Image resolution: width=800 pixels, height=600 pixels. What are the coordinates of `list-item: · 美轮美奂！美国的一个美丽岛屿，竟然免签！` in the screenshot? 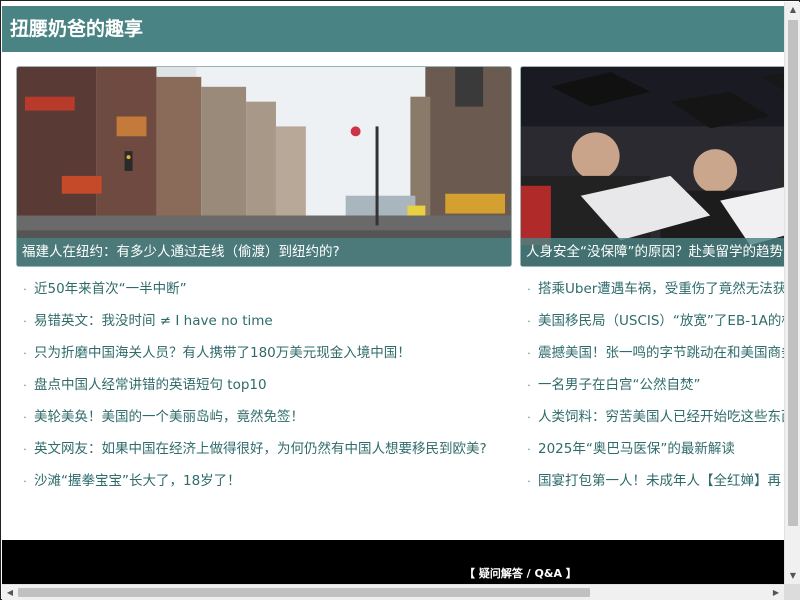 It's located at (264, 417).